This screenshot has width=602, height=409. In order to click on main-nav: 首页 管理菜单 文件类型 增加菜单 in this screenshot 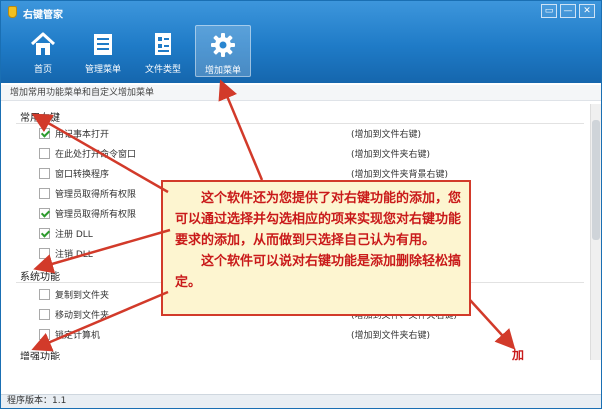, I will do `click(133, 51)`.